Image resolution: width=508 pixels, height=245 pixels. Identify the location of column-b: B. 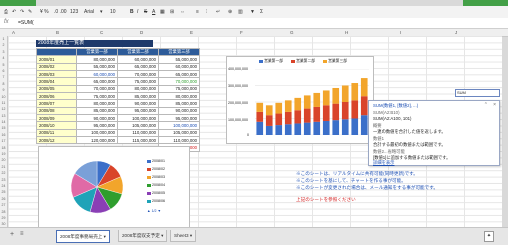
(57, 32).